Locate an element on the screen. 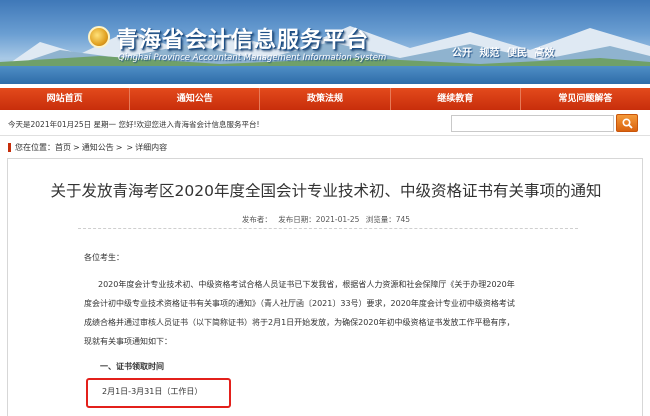 Image resolution: width=650 pixels, height=416 pixels. breadcrumb: 您在位置： 首页 > 通知公告 > > 详细内容 is located at coordinates (87, 147).